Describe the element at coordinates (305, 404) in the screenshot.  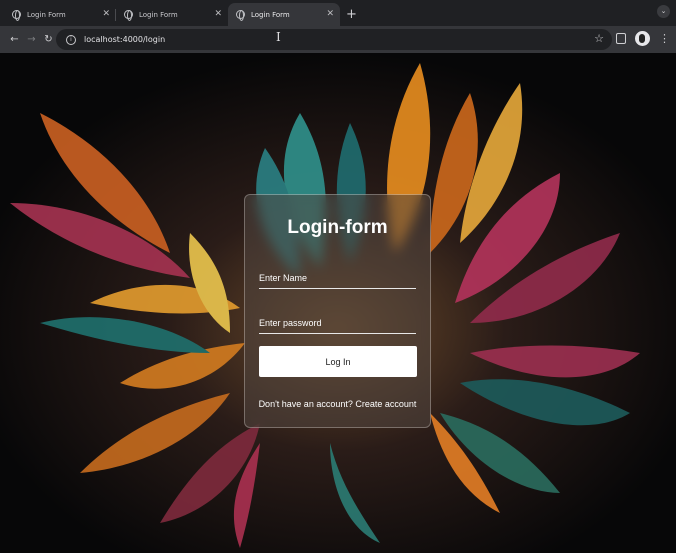
I see `signup-prompt-text: Don't have an account?` at that location.